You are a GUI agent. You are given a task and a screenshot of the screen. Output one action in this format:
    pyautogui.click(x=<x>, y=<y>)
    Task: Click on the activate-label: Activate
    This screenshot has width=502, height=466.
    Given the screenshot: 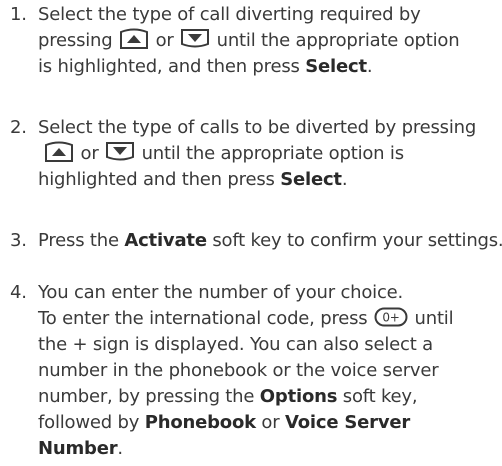 What is the action you would take?
    pyautogui.click(x=165, y=240)
    